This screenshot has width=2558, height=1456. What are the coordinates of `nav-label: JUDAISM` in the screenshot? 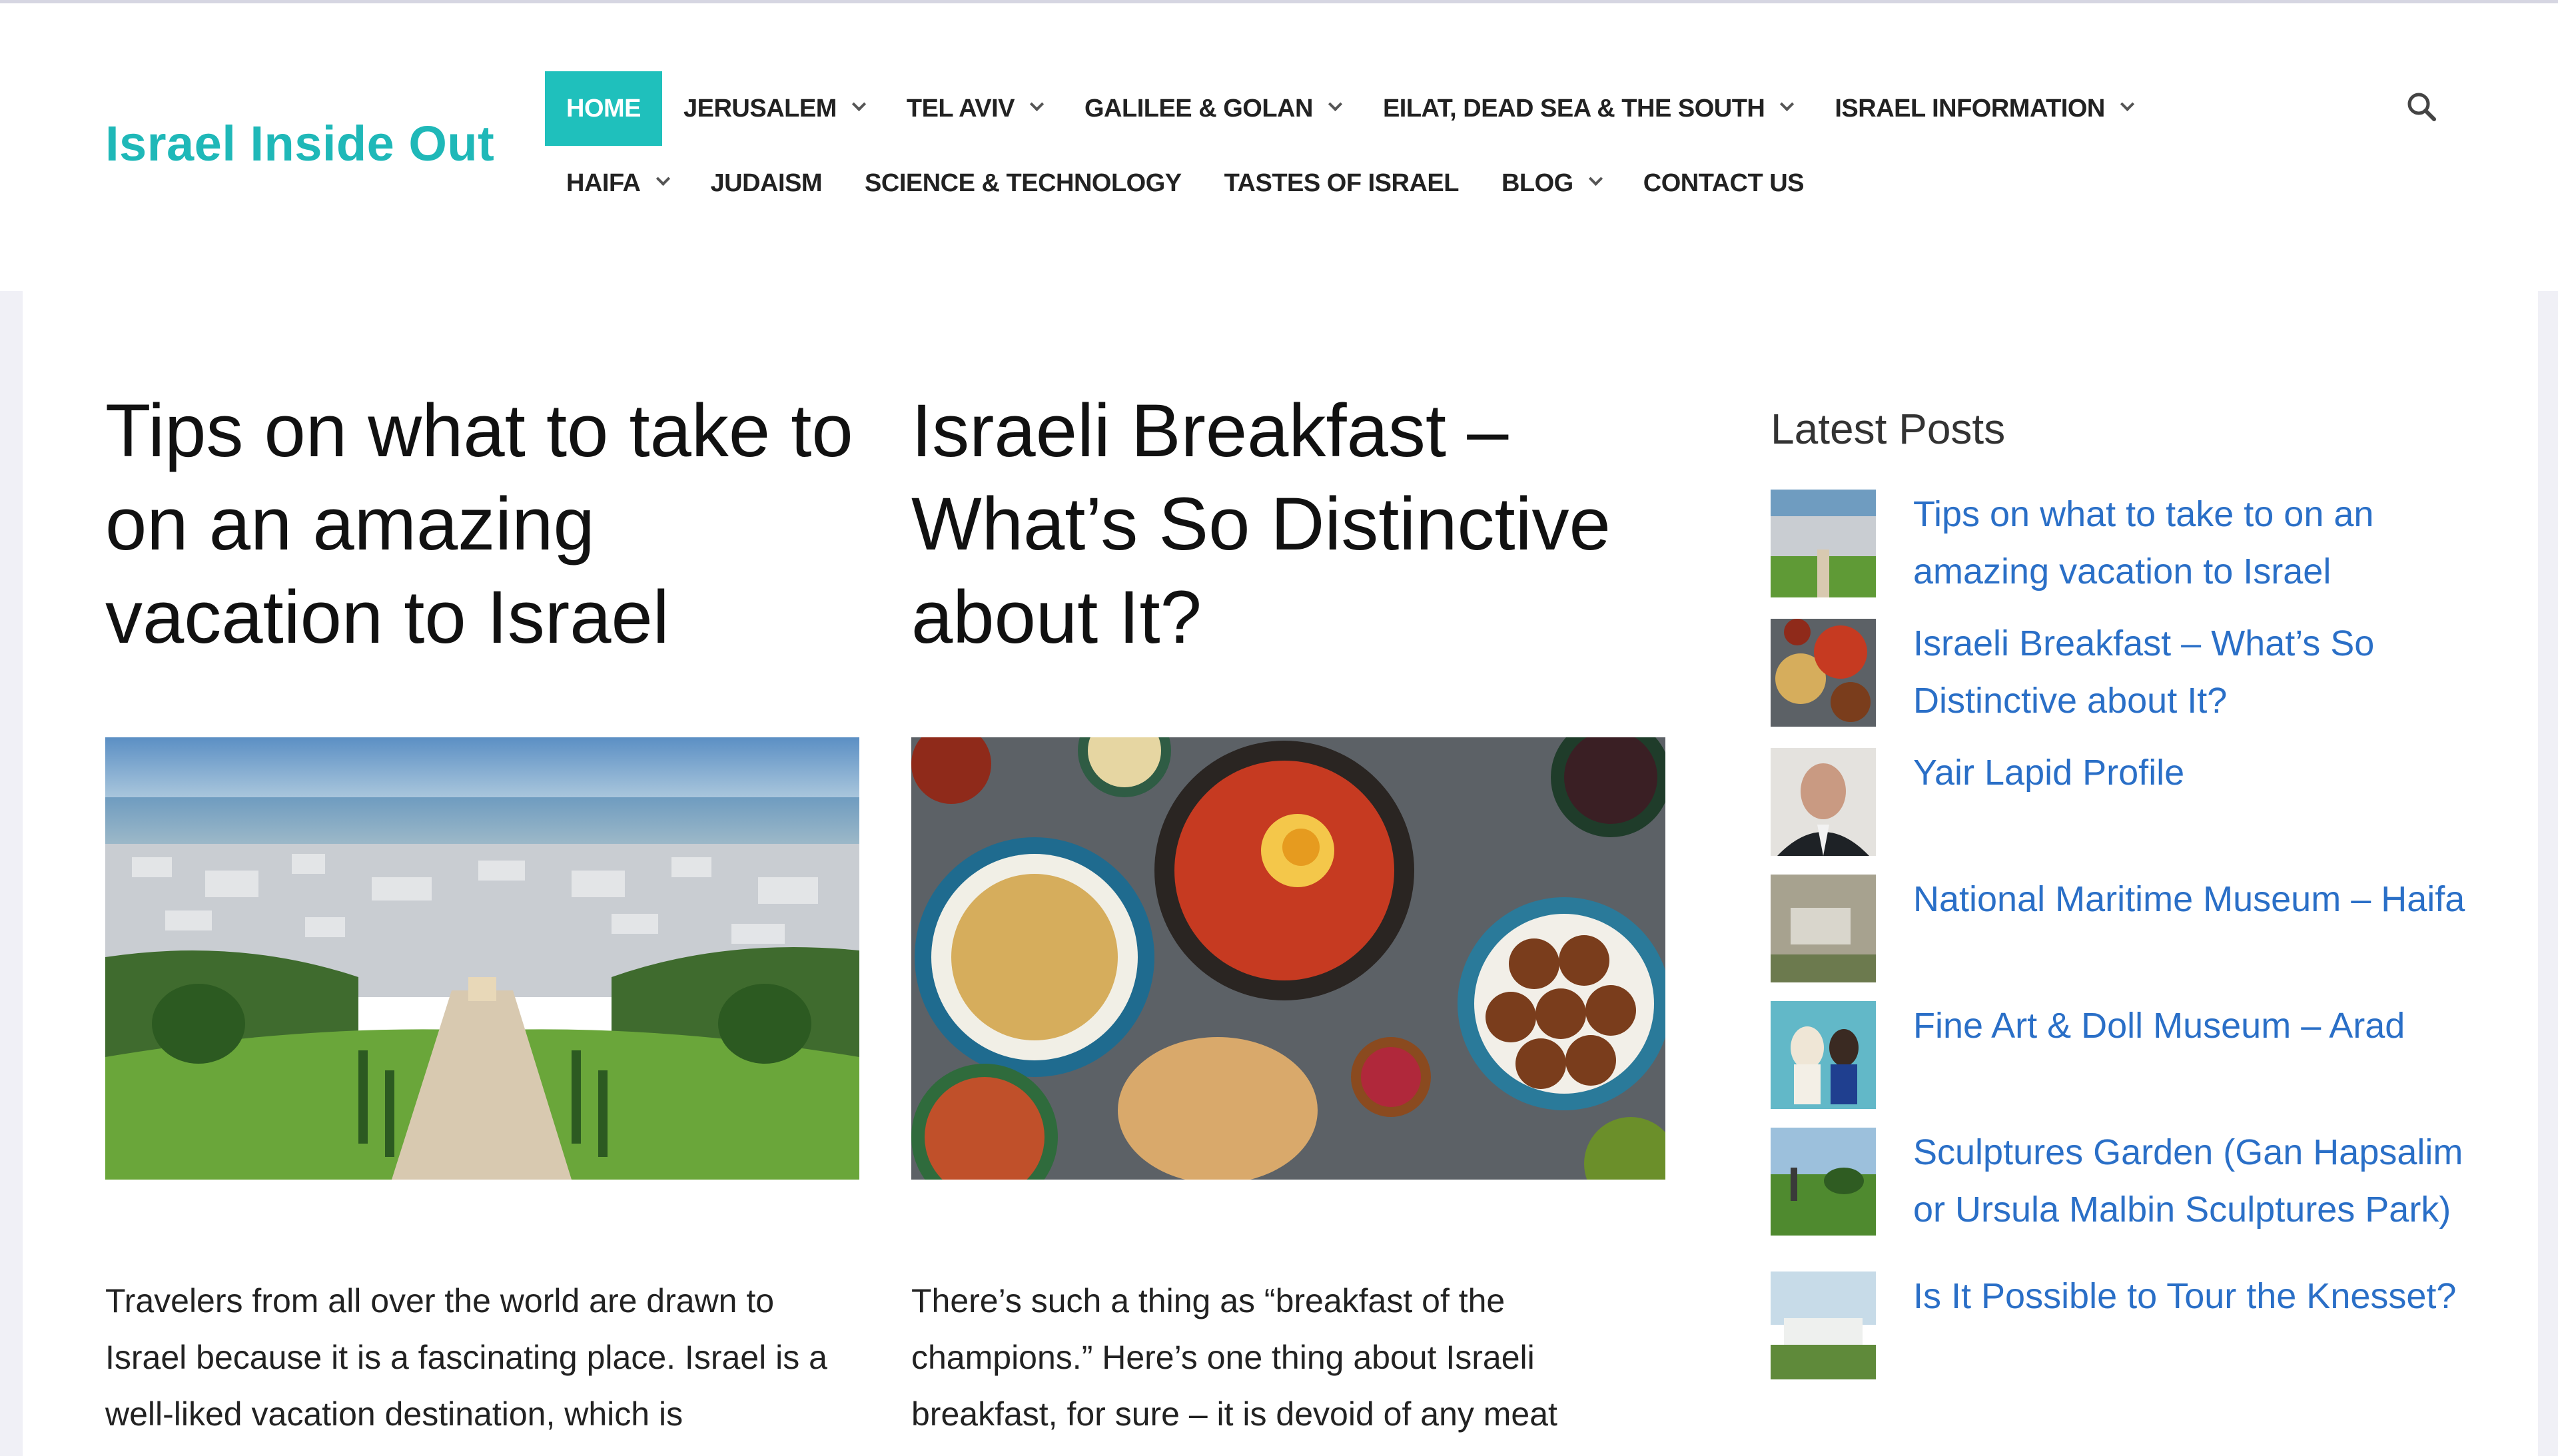 It's located at (766, 183).